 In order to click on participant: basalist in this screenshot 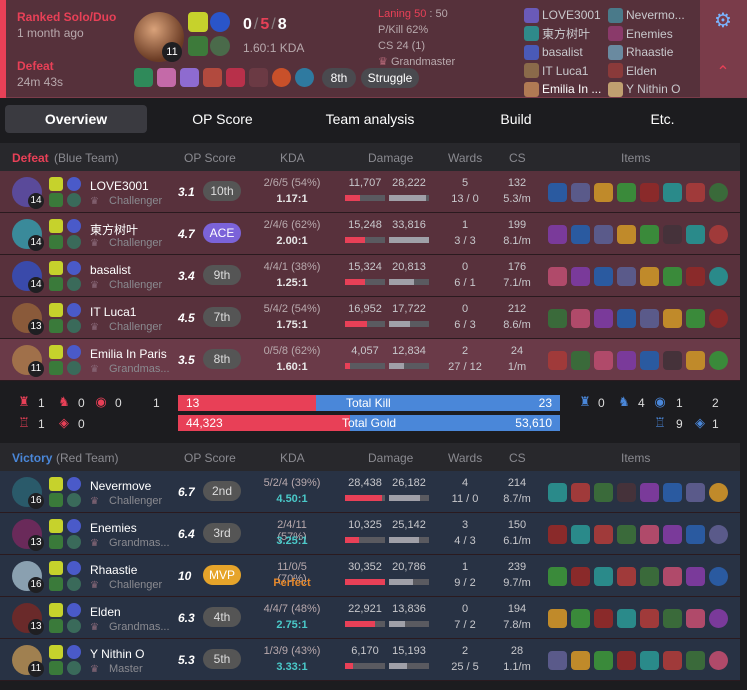, I will do `click(562, 52)`.